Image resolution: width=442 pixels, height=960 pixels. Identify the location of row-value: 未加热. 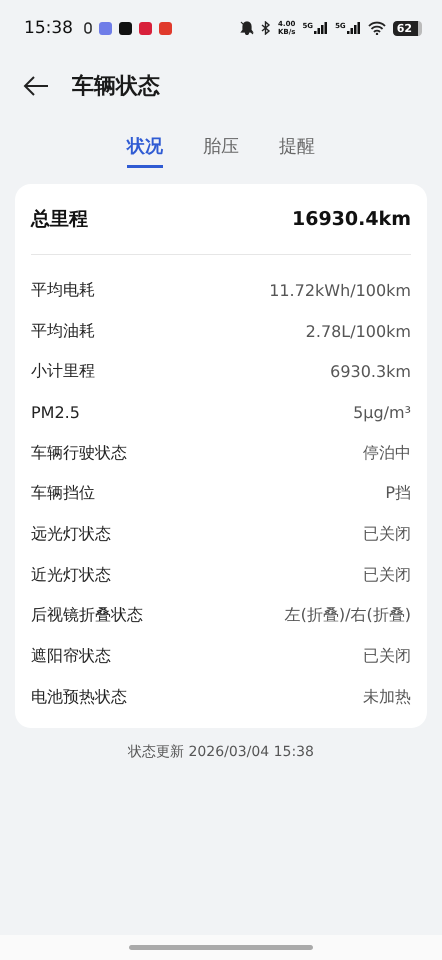
(387, 697).